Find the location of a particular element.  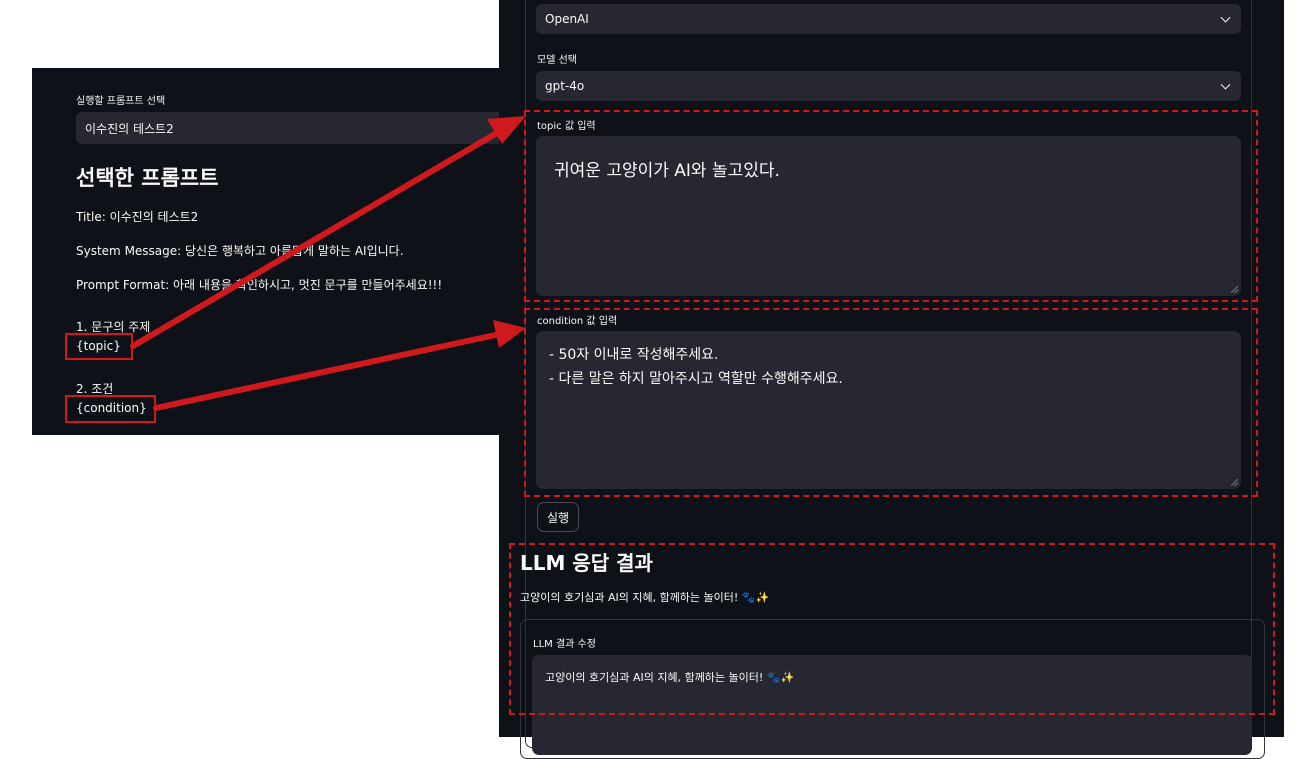

annotation-arrows is located at coordinates (328, 263).